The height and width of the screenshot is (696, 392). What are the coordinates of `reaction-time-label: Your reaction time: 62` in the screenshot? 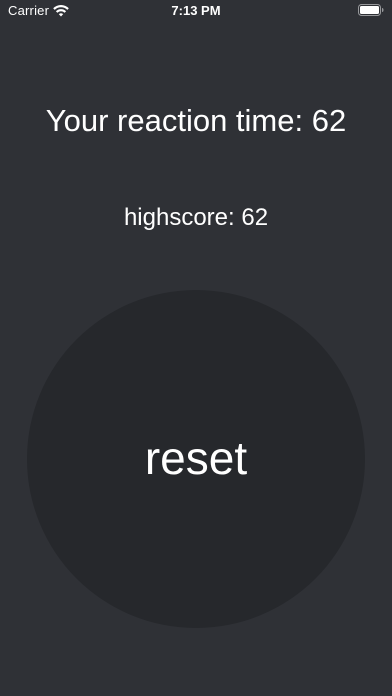 It's located at (196, 120).